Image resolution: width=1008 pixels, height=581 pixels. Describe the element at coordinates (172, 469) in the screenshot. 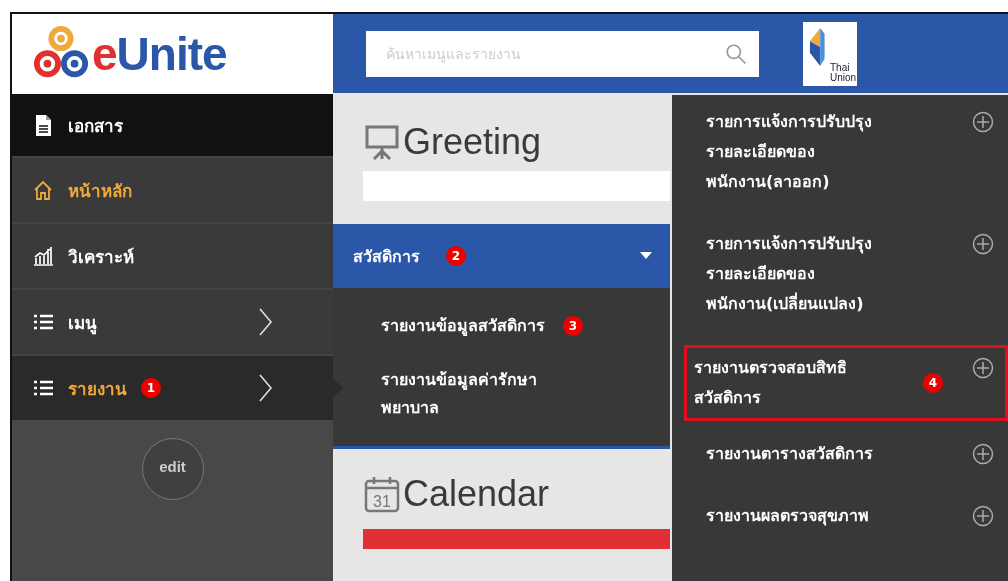

I see `edit-button: edit` at that location.